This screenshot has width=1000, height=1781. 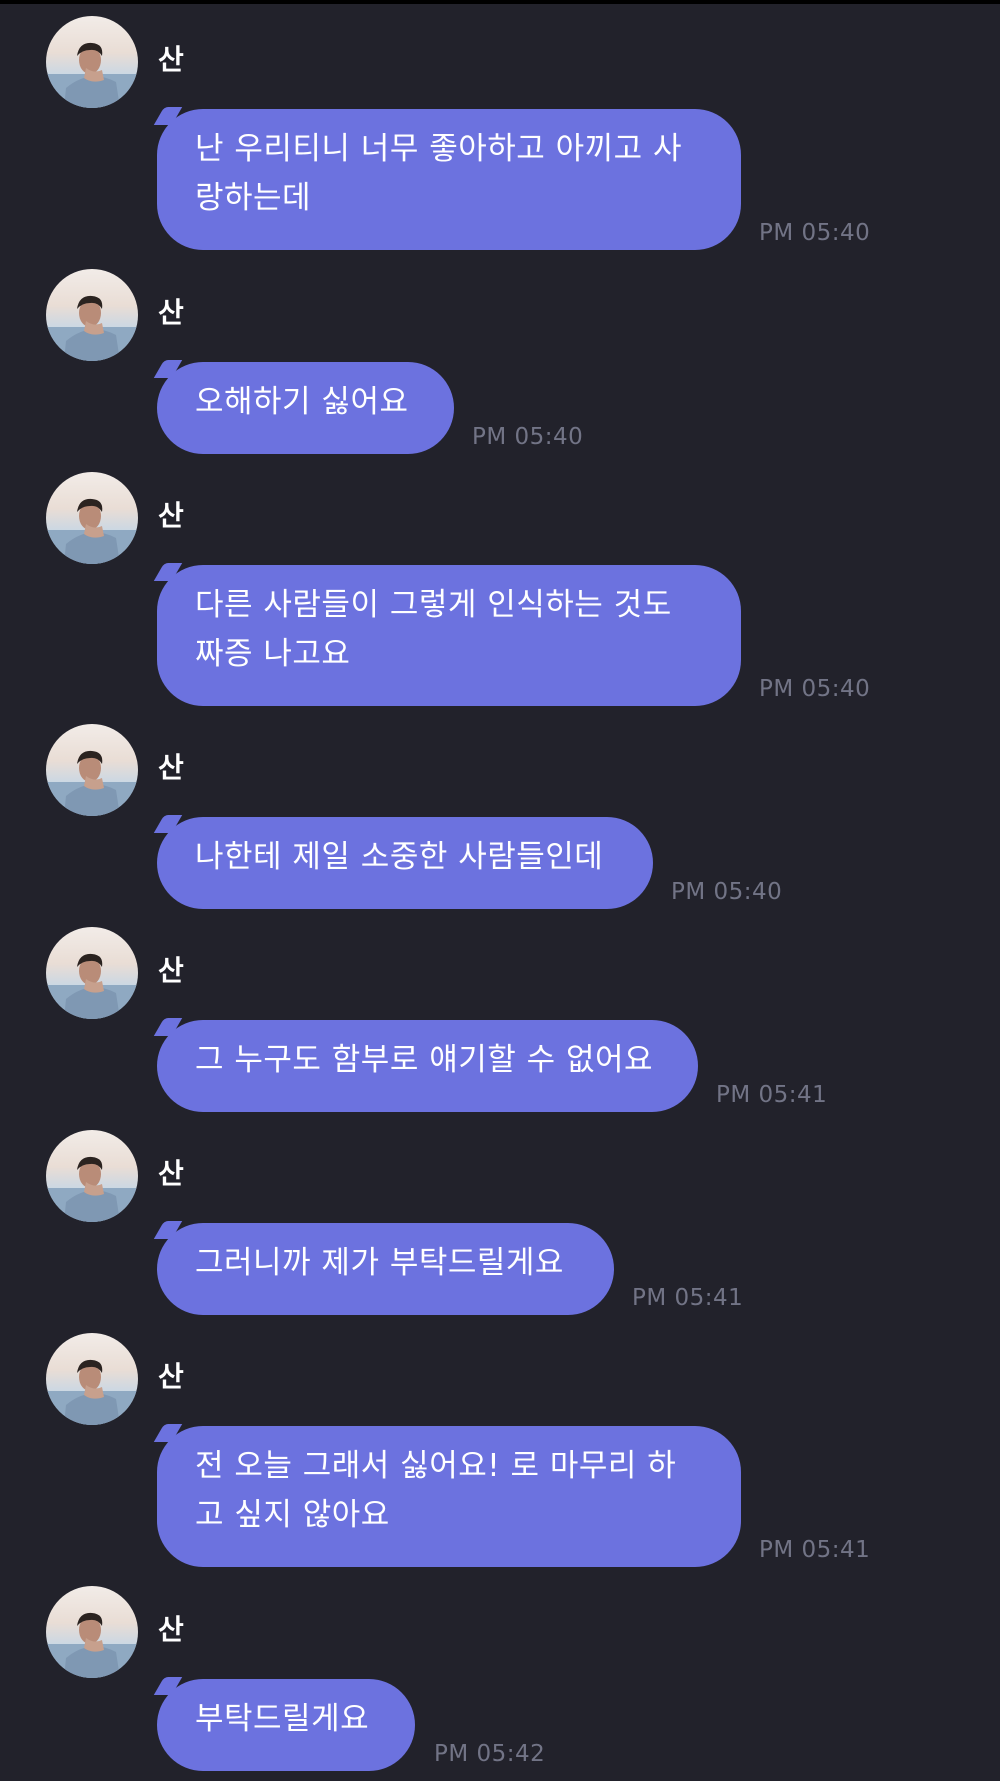 I want to click on message-bubble: 그러니까 제가 부탁드릴게요, so click(x=385, y=1269).